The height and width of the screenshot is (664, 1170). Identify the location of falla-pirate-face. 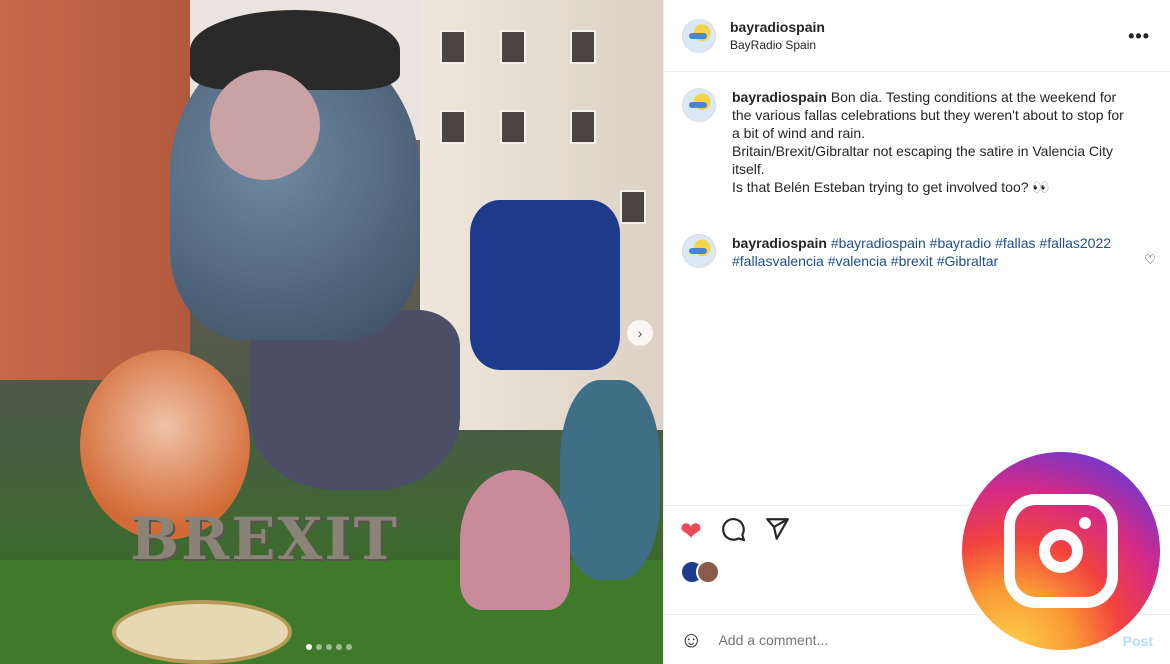
(265, 125).